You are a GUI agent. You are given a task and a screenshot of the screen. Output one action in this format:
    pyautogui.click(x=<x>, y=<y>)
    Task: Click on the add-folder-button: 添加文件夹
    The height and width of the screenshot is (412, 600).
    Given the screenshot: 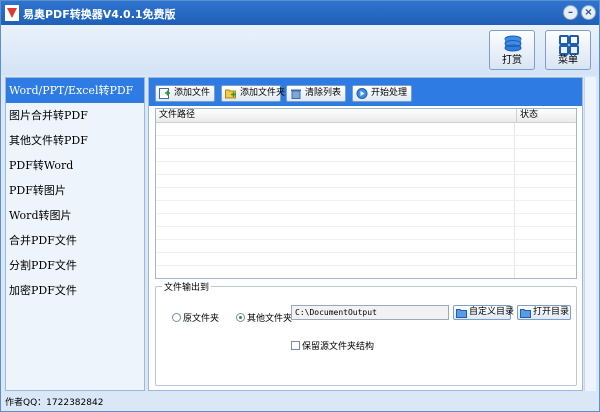 What is the action you would take?
    pyautogui.click(x=253, y=93)
    